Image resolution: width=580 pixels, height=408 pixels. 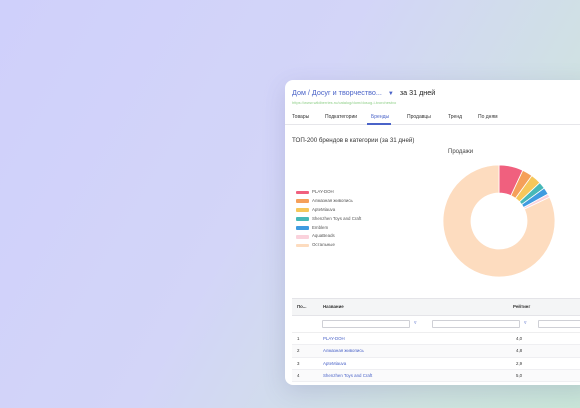 What do you see at coordinates (391, 94) in the screenshot?
I see `chevron-down-icon: ▼` at bounding box center [391, 94].